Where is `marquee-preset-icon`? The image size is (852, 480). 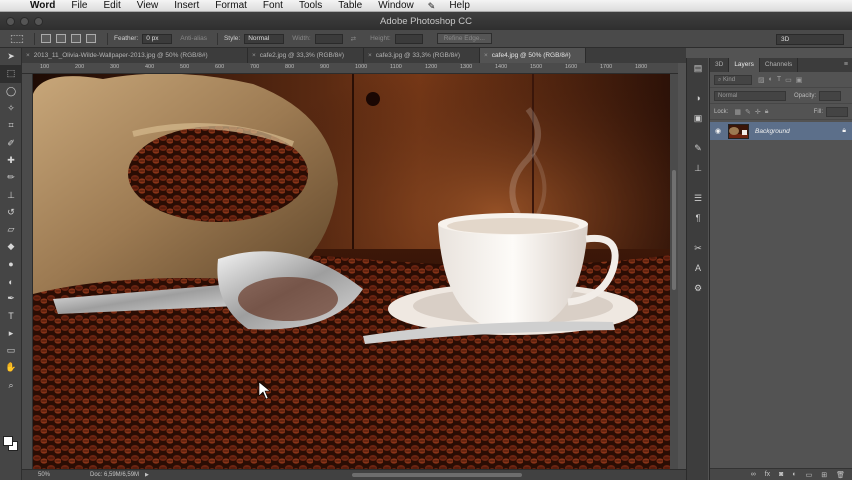
marquee-preset-icon is located at coordinates (17, 38).